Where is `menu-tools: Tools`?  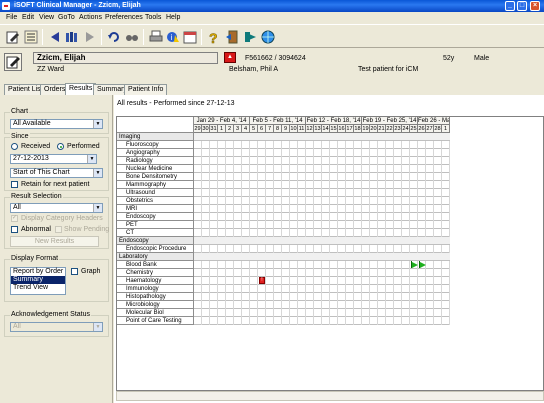 menu-tools: Tools is located at coordinates (153, 18).